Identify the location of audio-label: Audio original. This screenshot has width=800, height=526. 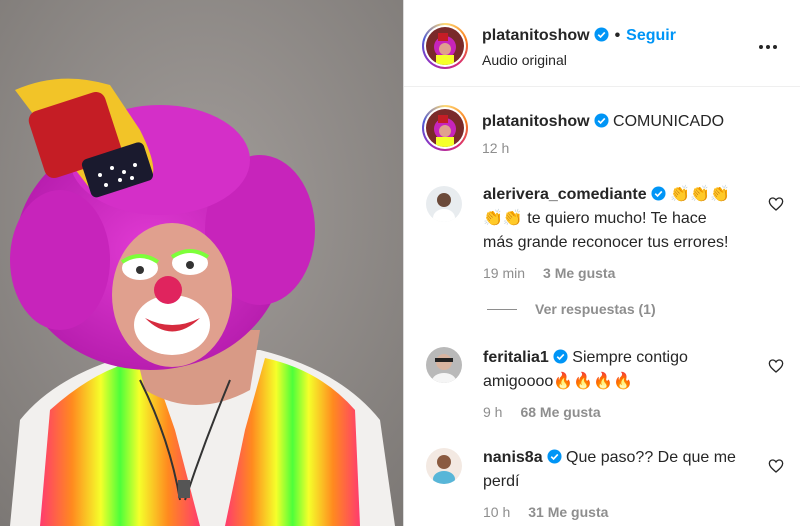
(524, 60).